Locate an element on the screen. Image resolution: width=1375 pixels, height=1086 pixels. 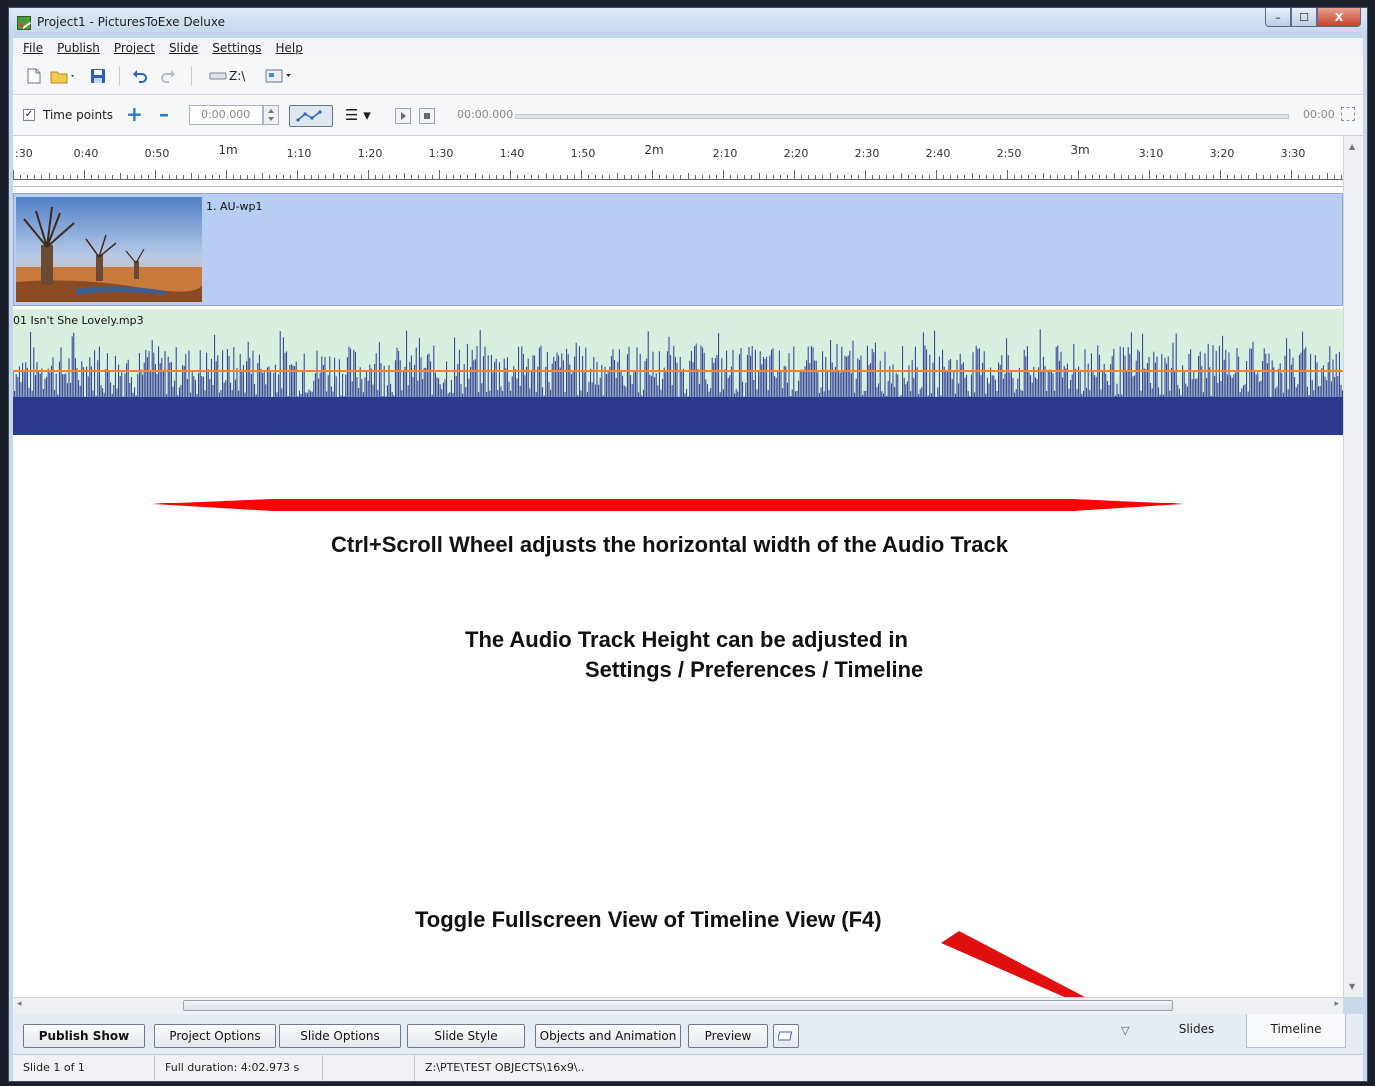
scroll-down-icon: ▼ is located at coordinates (1352, 986).